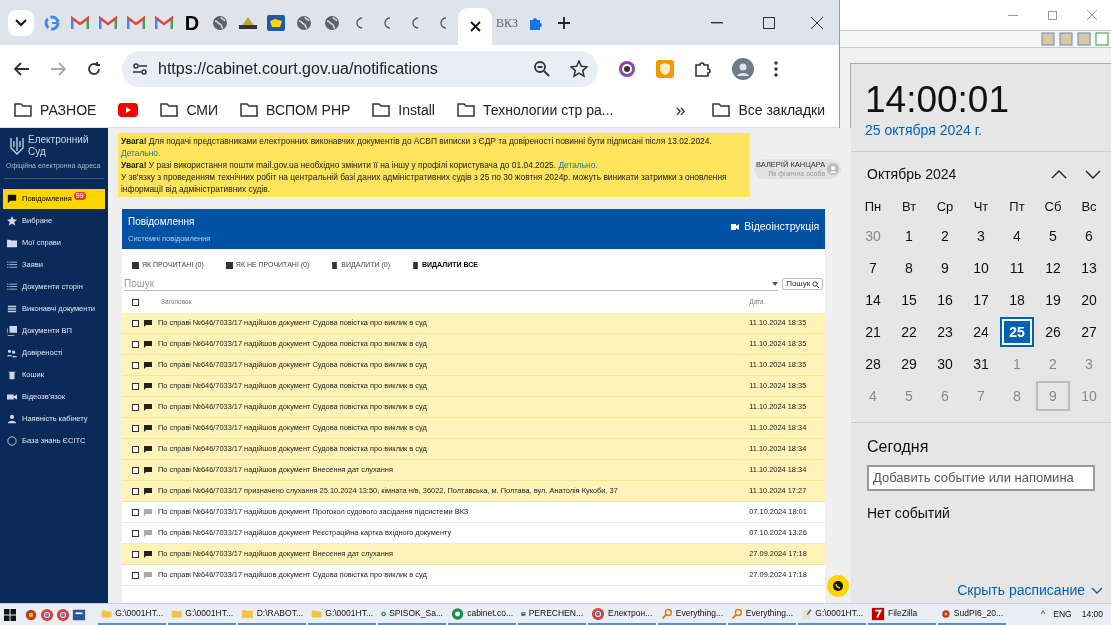  Describe the element at coordinates (128, 110) in the screenshot. I see `video-play-icon` at that location.